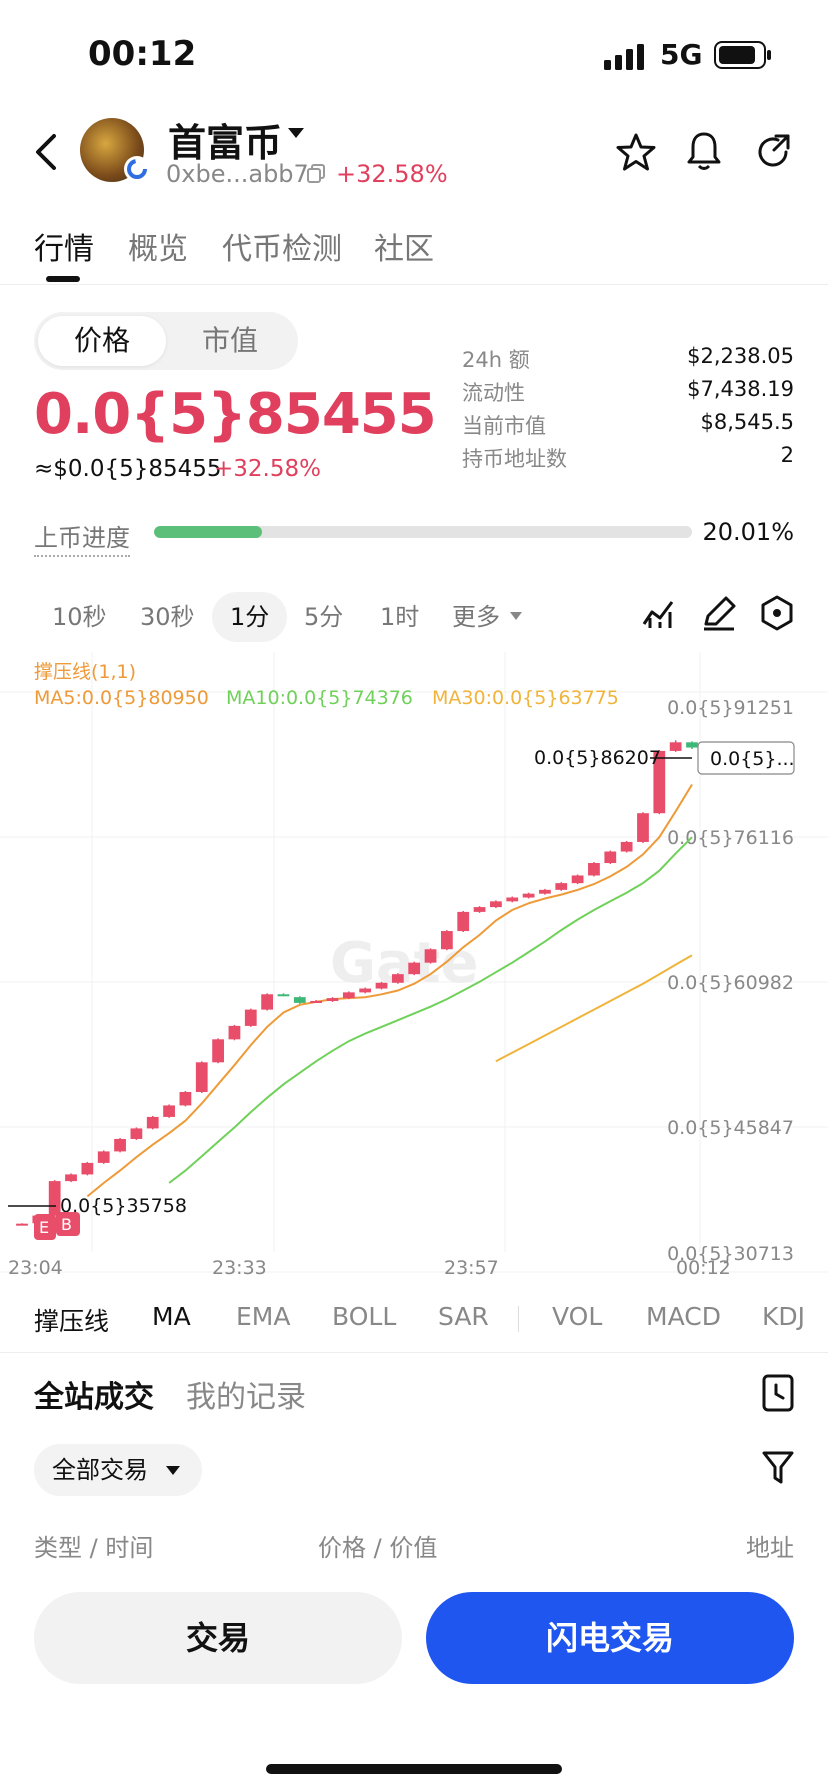 Image resolution: width=828 pixels, height=1792 pixels. What do you see at coordinates (703, 1268) in the screenshot?
I see `x-axis-tick-label: 00:12` at bounding box center [703, 1268].